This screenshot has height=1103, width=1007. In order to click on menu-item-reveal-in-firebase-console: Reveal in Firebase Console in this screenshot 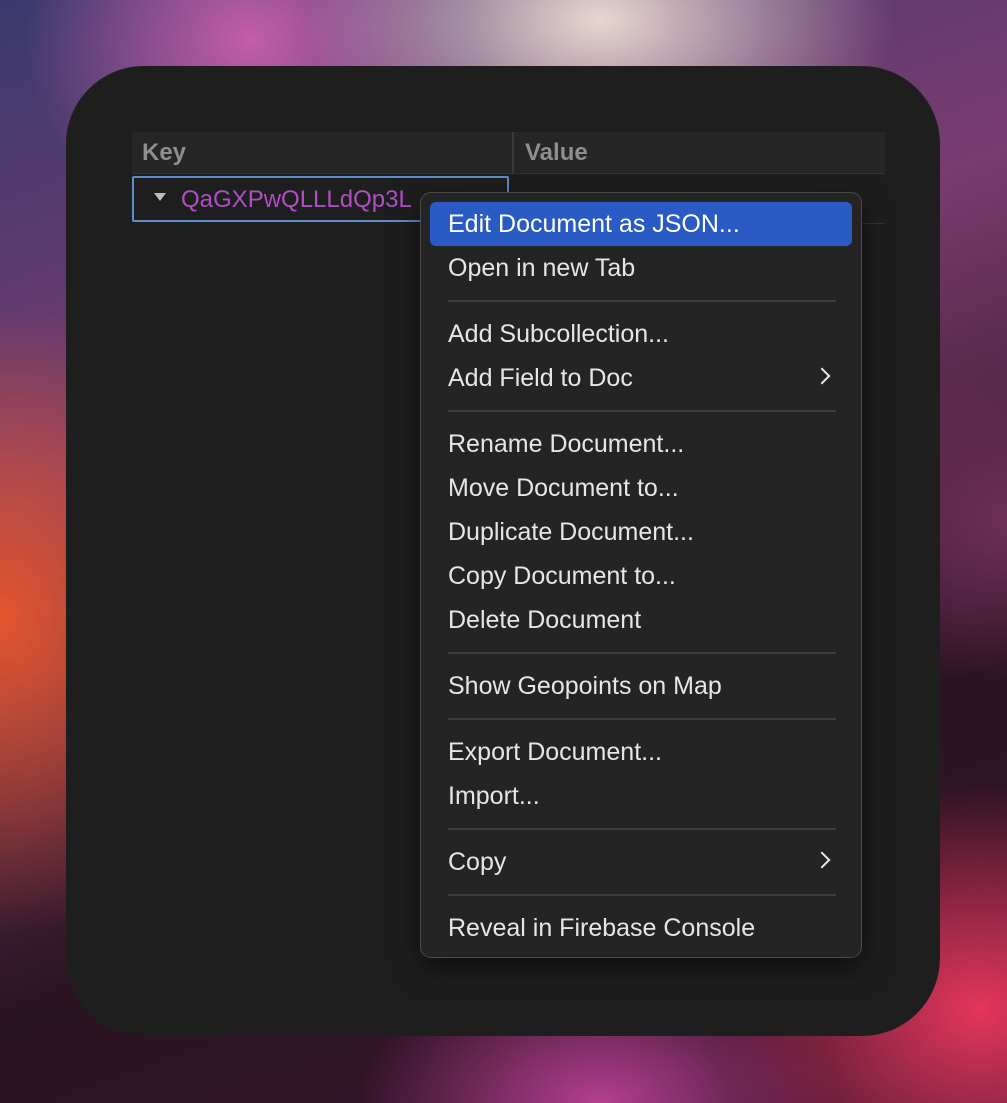, I will do `click(641, 928)`.